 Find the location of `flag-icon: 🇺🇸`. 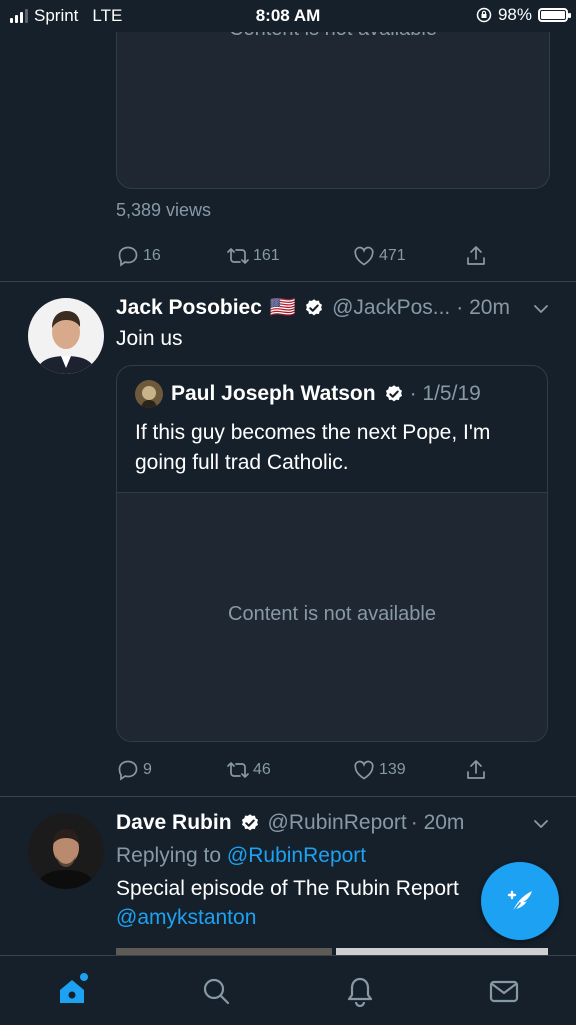

flag-icon: 🇺🇸 is located at coordinates (283, 307).